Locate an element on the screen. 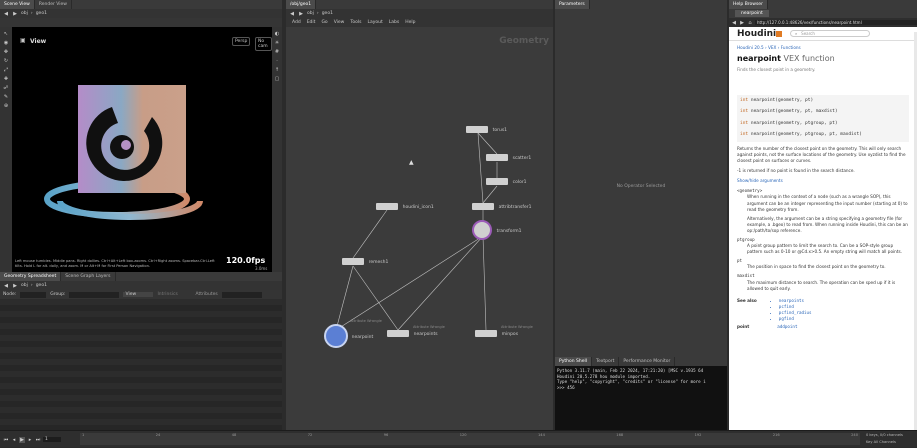 The image size is (917, 448). node-attribtransfer1: attribtransfer1 is located at coordinates (501, 206).